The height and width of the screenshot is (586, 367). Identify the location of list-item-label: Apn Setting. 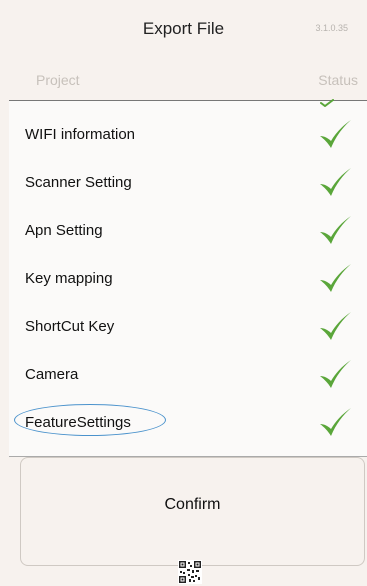
(64, 230).